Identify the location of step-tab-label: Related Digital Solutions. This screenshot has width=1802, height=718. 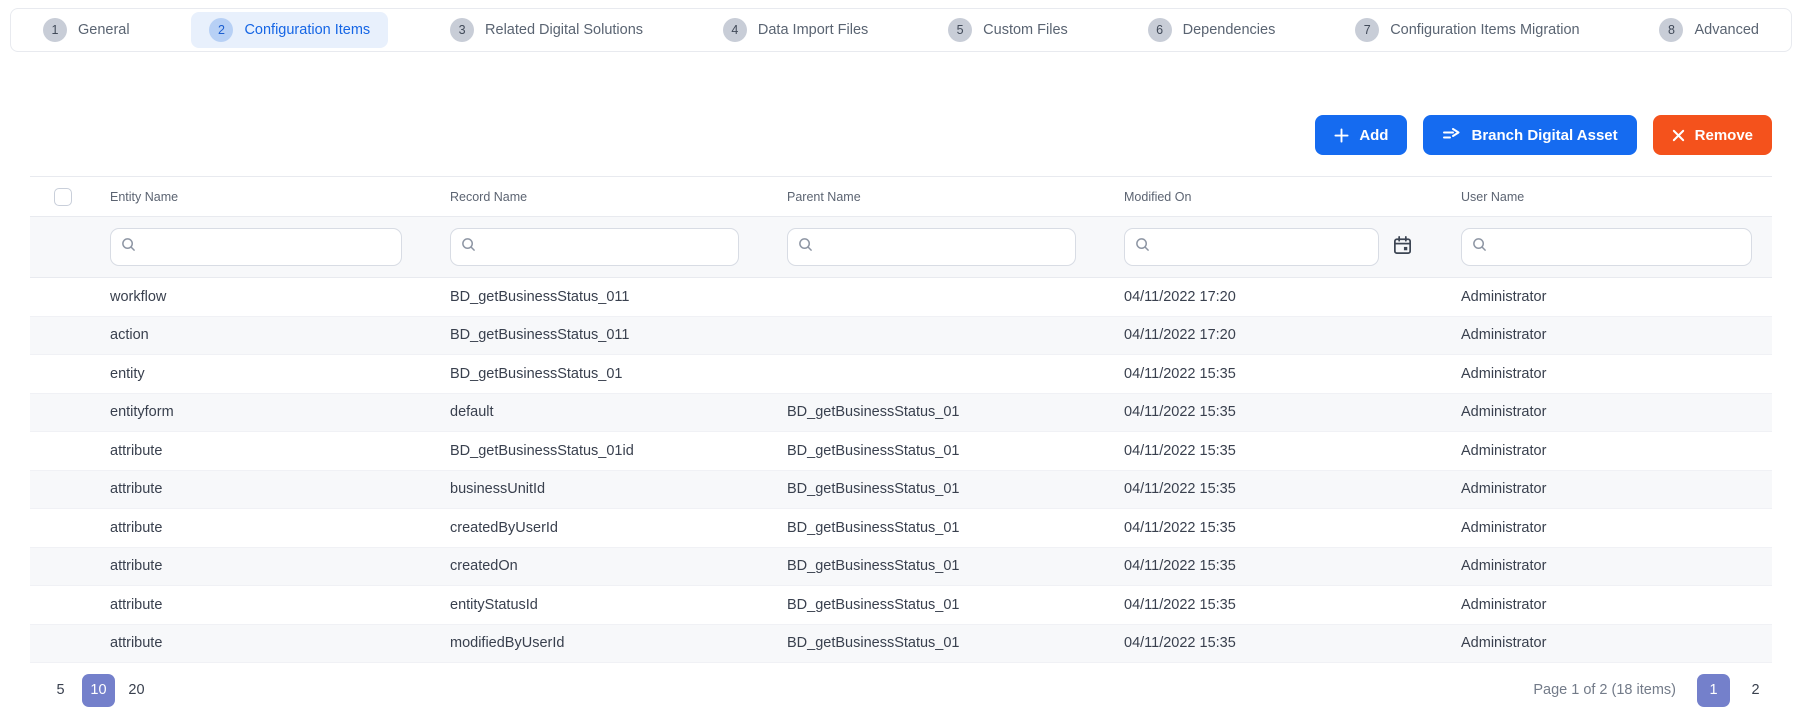
(564, 30).